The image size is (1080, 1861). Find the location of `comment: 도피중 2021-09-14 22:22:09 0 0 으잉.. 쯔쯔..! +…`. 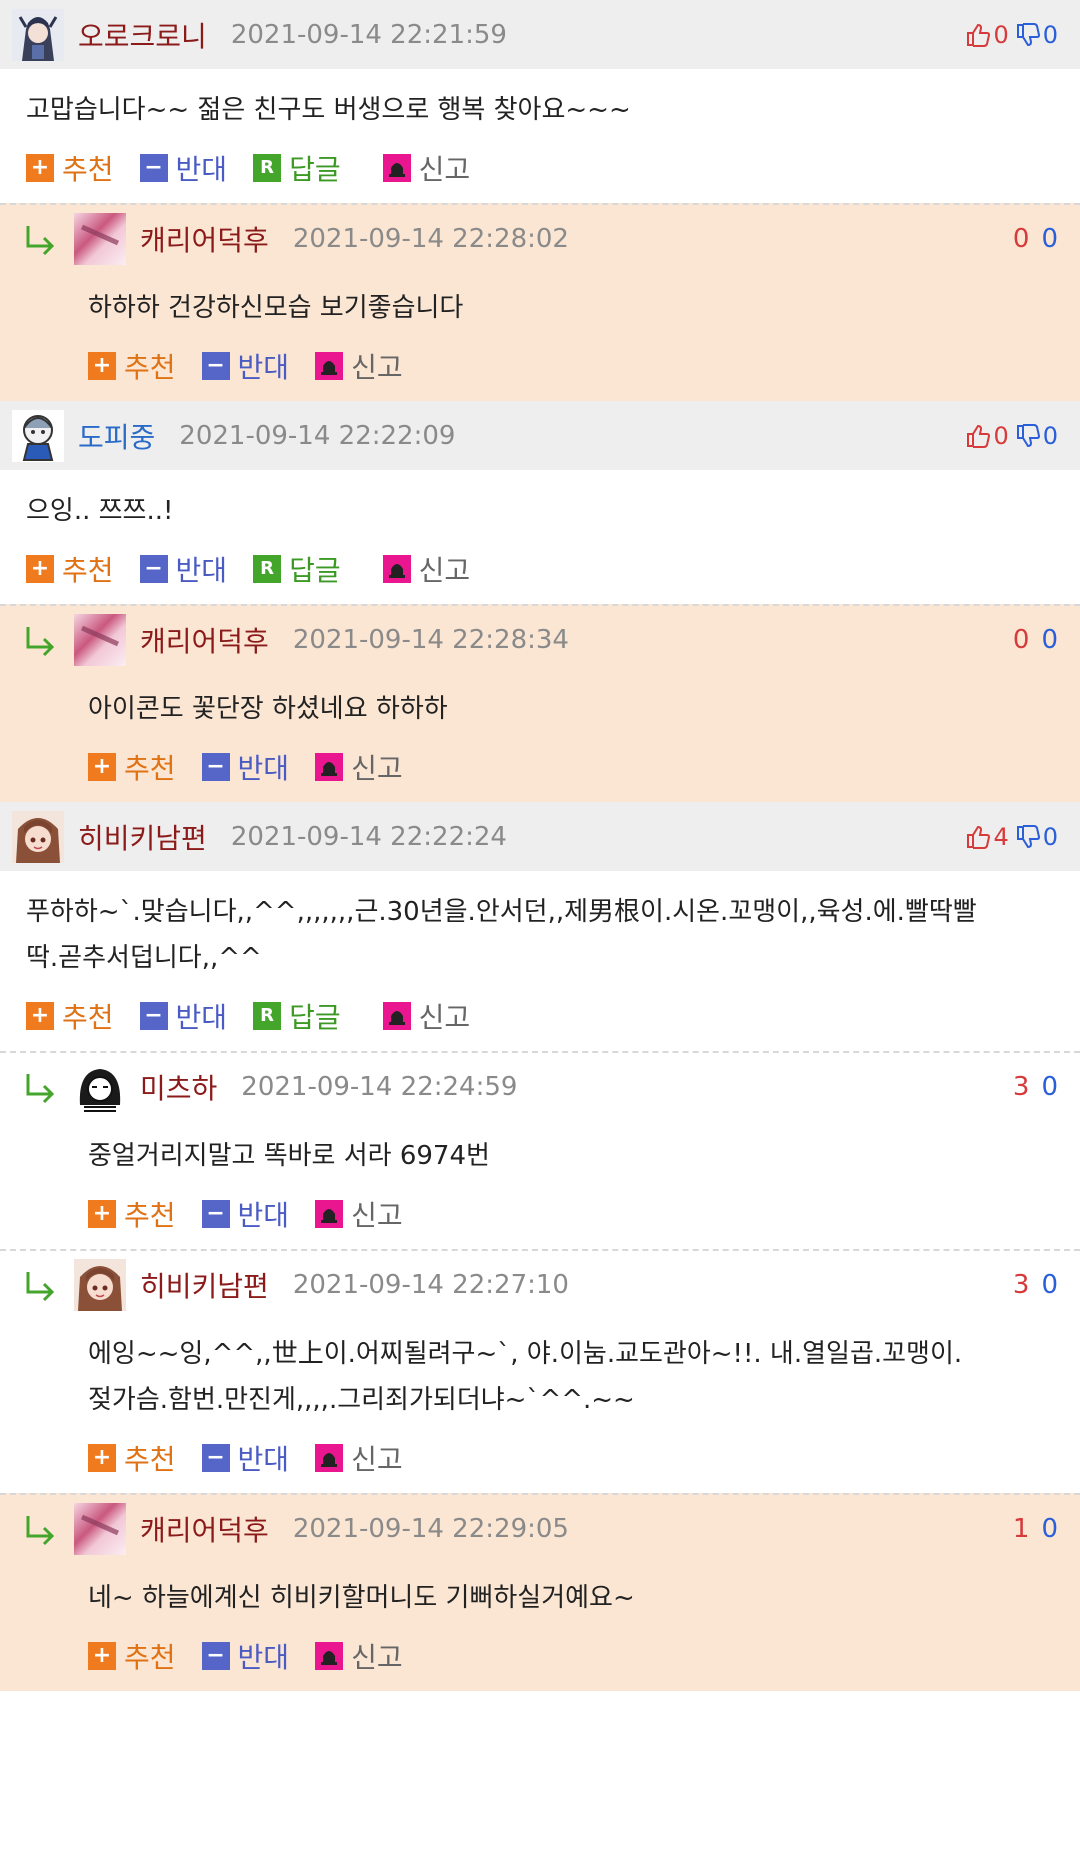

comment: 도피중 2021-09-14 22:22:09 0 0 으잉.. 쯔쯔..! +… is located at coordinates (540, 502).